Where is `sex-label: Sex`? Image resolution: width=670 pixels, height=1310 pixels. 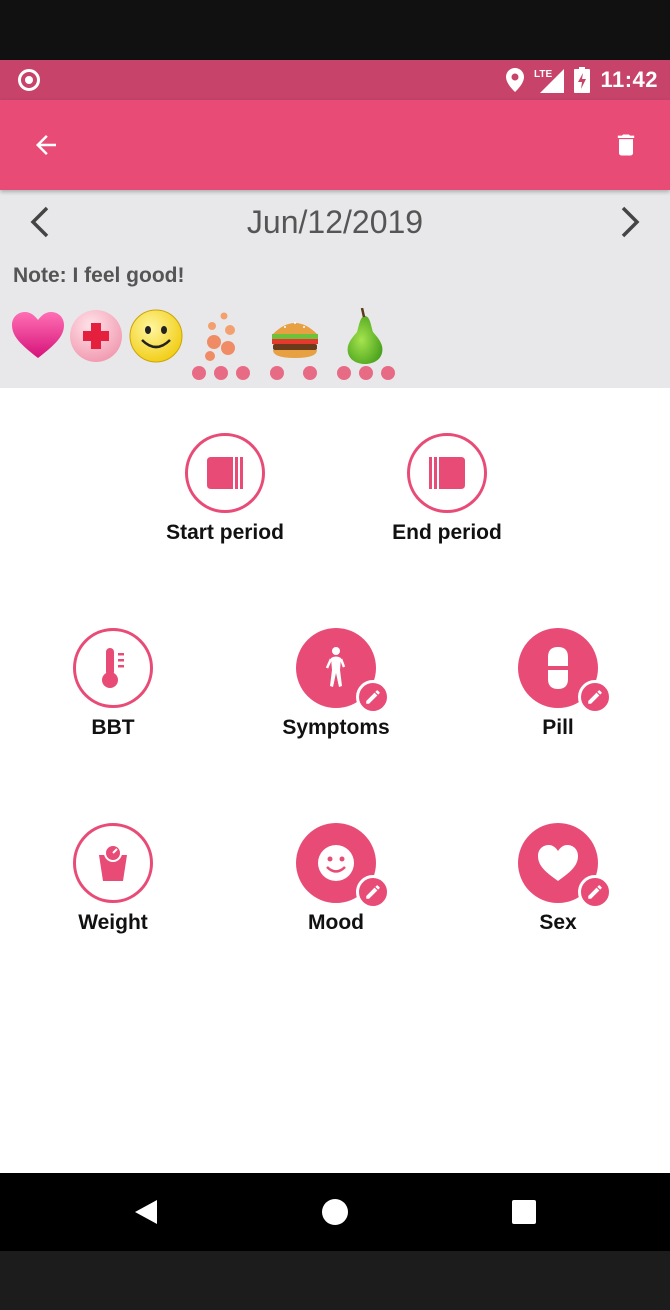
sex-label: Sex is located at coordinates (558, 922).